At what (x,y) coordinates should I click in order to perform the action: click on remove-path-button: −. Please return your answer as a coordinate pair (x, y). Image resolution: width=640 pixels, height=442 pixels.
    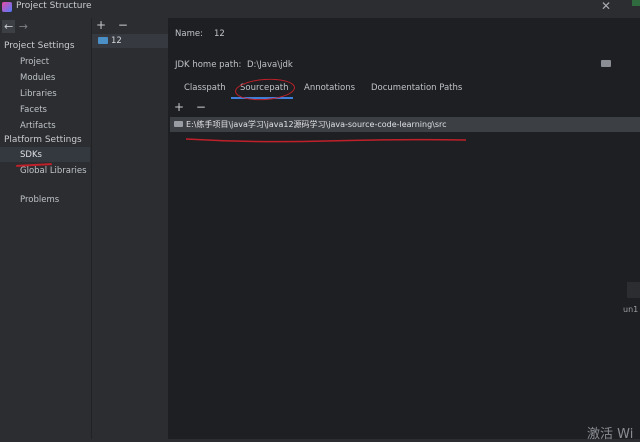
    Looking at the image, I should click on (201, 107).